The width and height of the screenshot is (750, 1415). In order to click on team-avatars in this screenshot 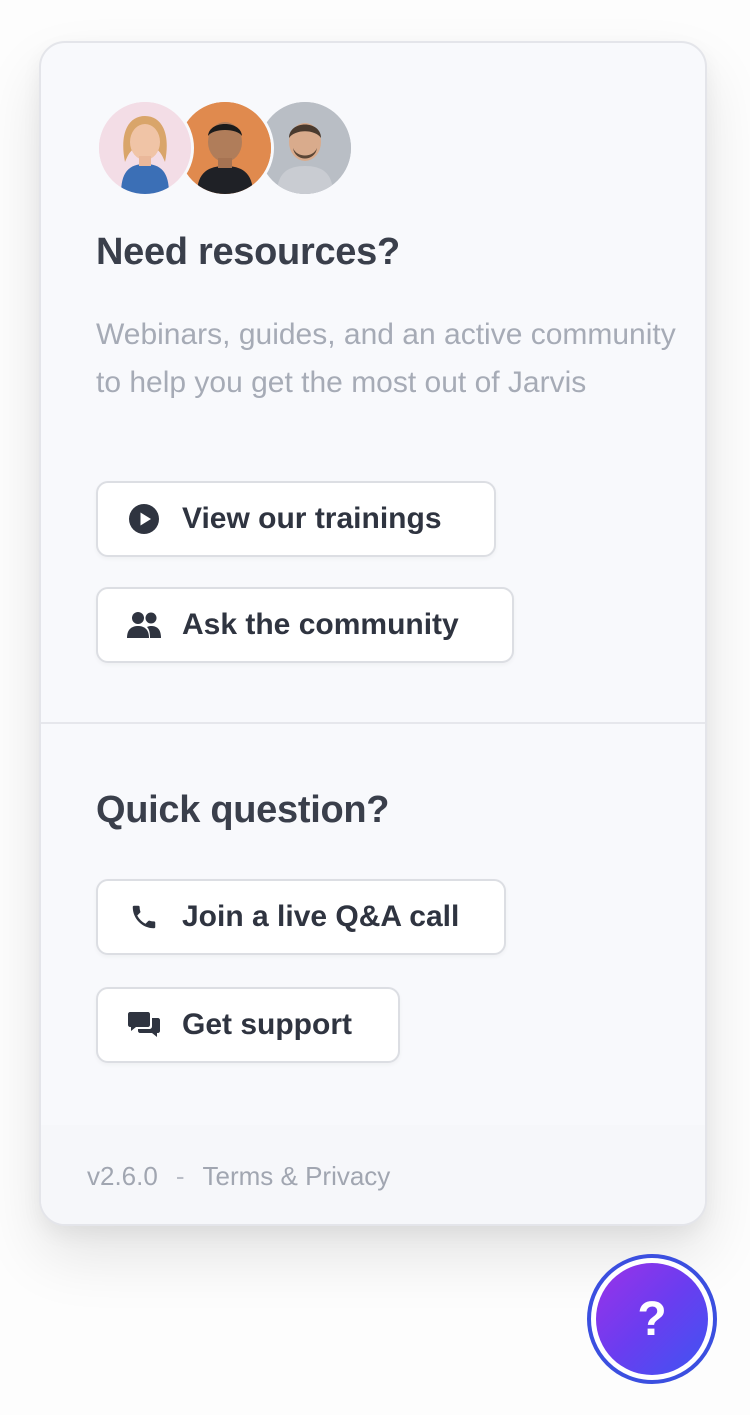, I will do `click(226, 148)`.